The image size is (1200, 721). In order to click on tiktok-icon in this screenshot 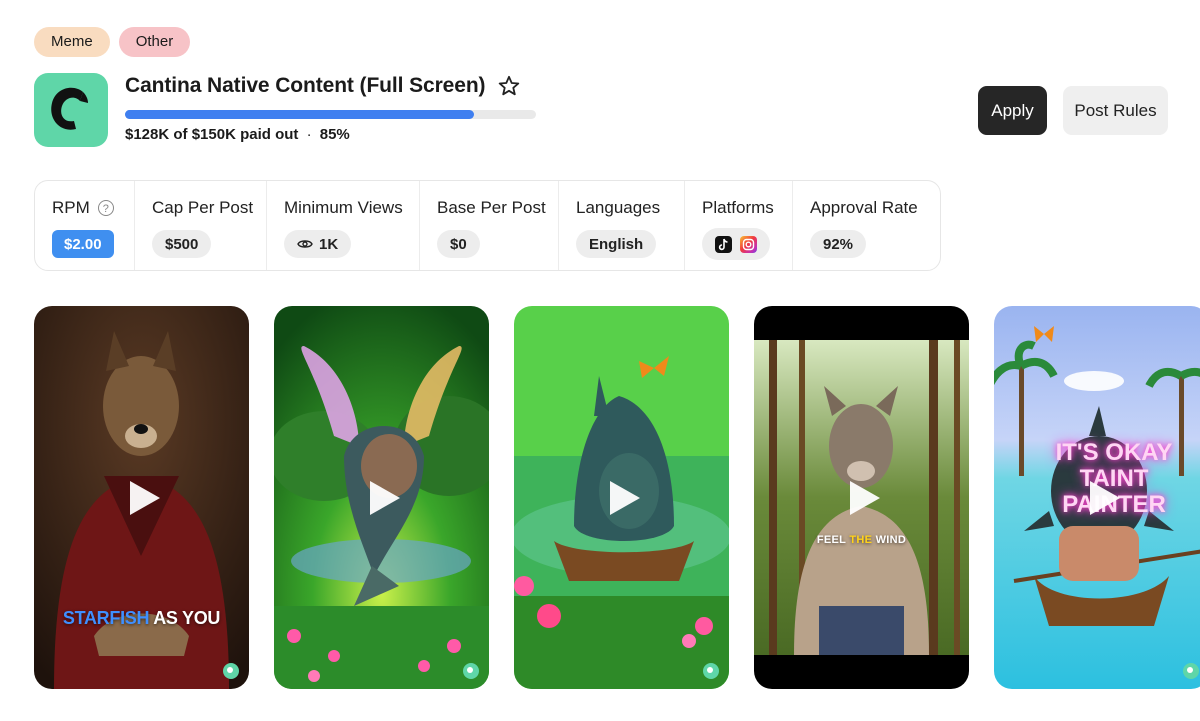, I will do `click(723, 244)`.